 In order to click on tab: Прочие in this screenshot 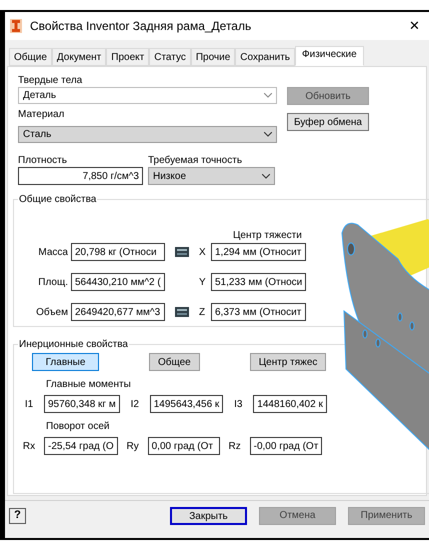, I will do `click(213, 57)`.